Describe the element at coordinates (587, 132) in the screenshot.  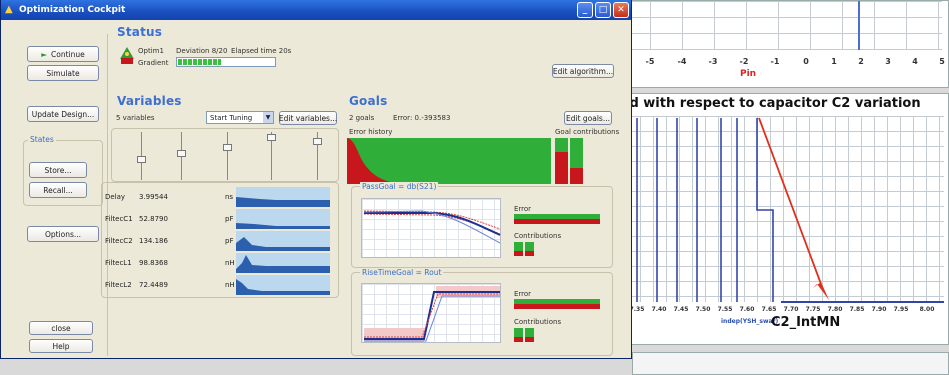
I see `goal-contributions-label: Goal contributions` at that location.